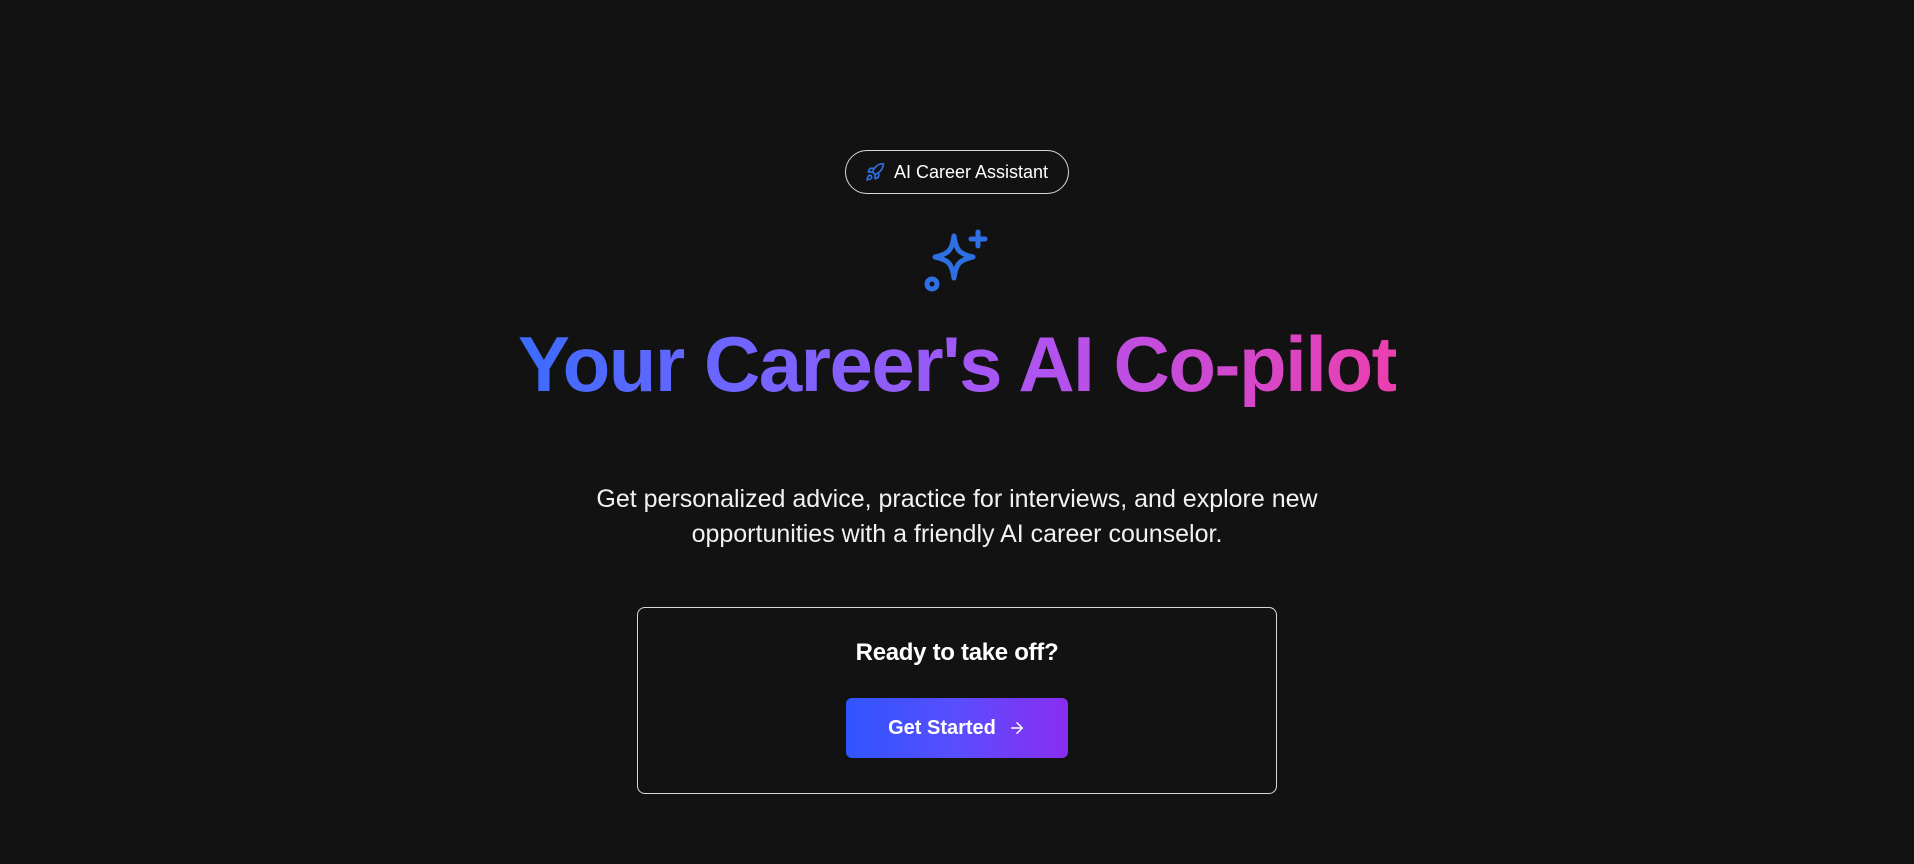 This screenshot has width=1914, height=864. I want to click on get-started-button: Get Started, so click(957, 728).